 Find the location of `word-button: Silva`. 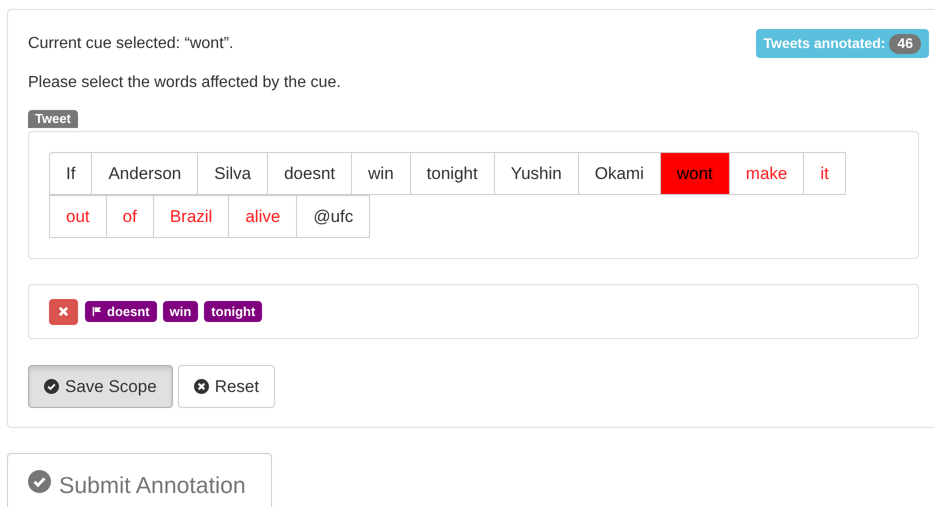

word-button: Silva is located at coordinates (232, 173).